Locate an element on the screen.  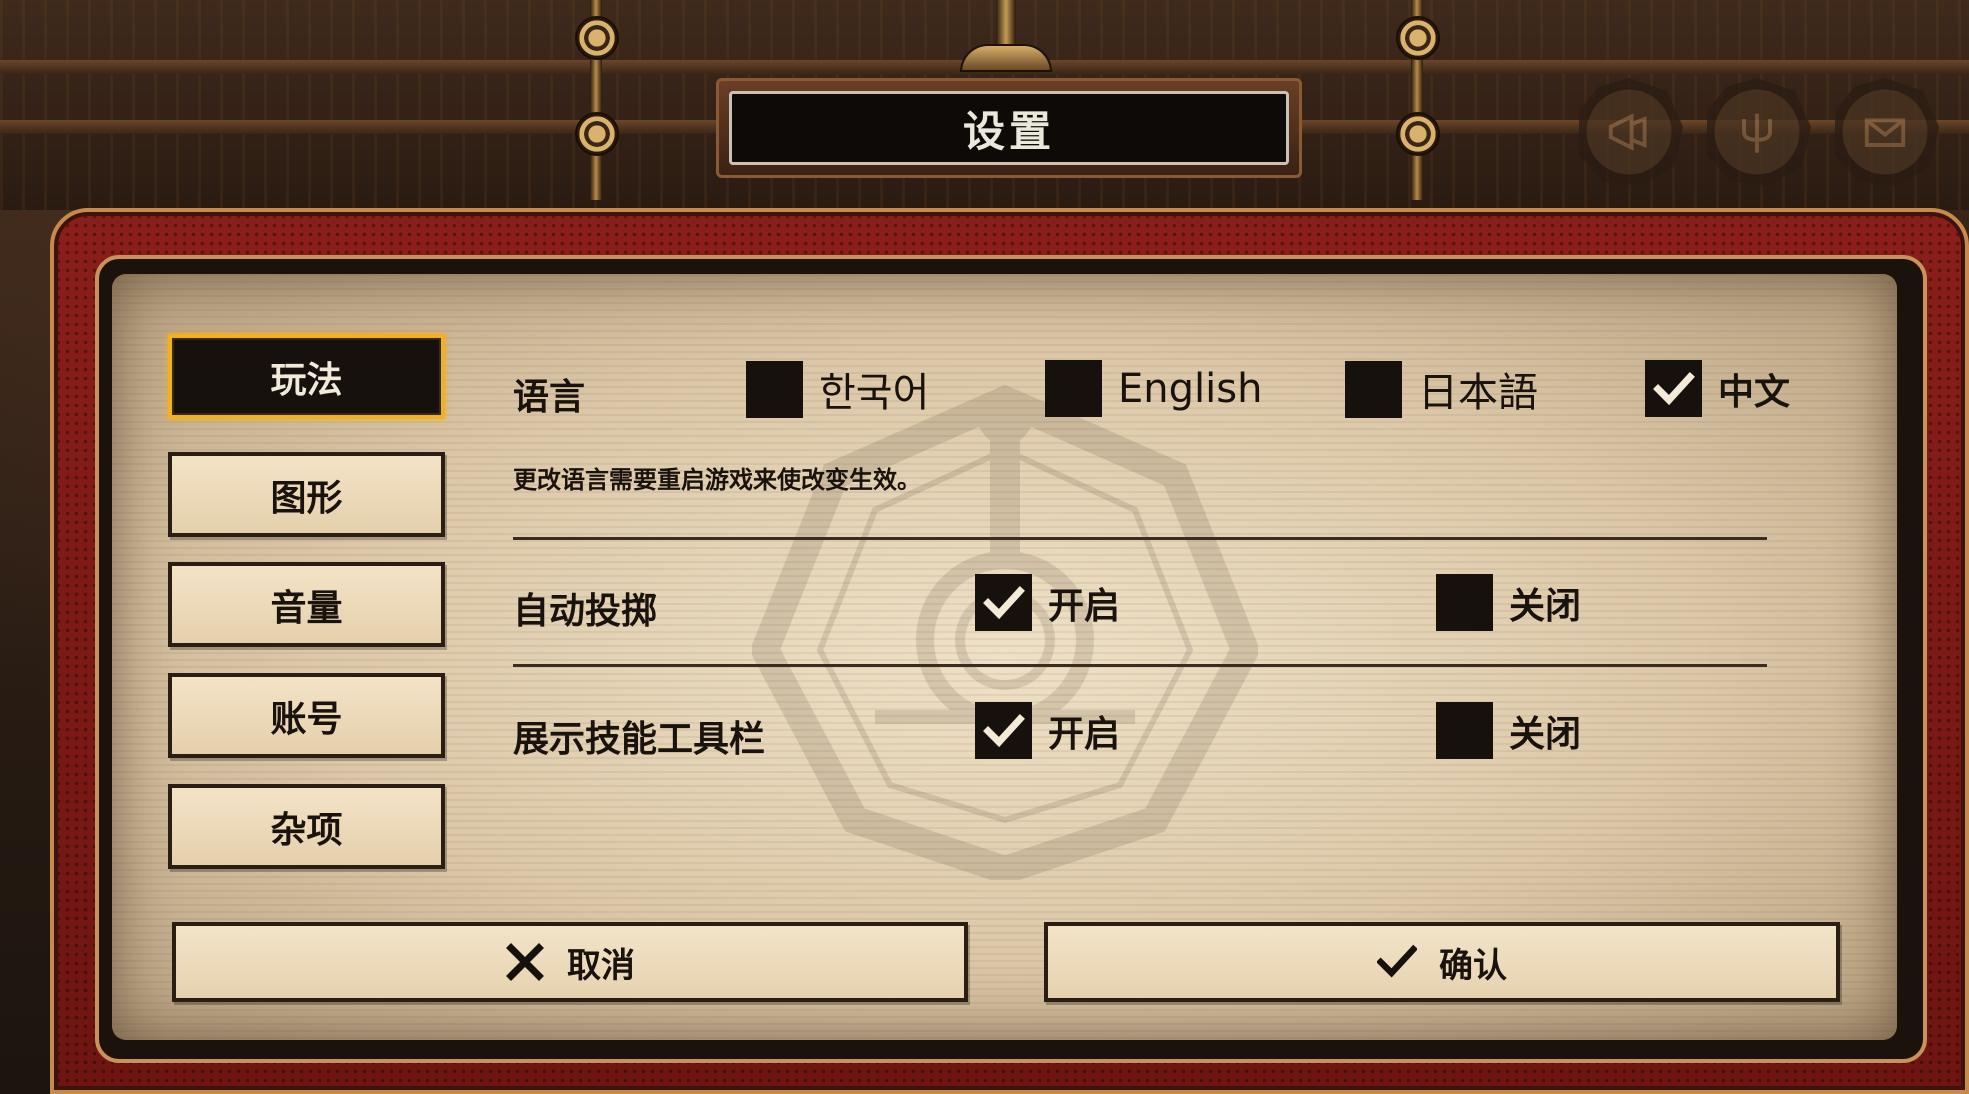
option-label: 한국어 is located at coordinates (874, 393).